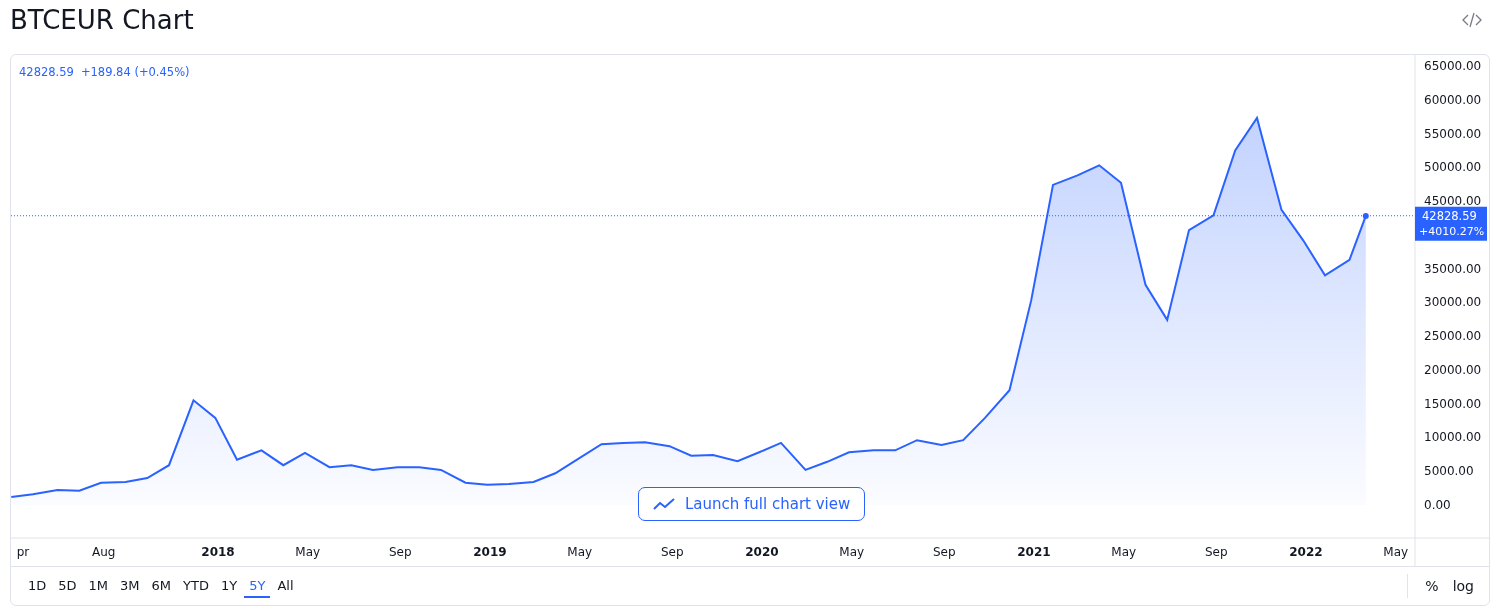 The image size is (1500, 614). What do you see at coordinates (1432, 586) in the screenshot?
I see `scale-button: %` at bounding box center [1432, 586].